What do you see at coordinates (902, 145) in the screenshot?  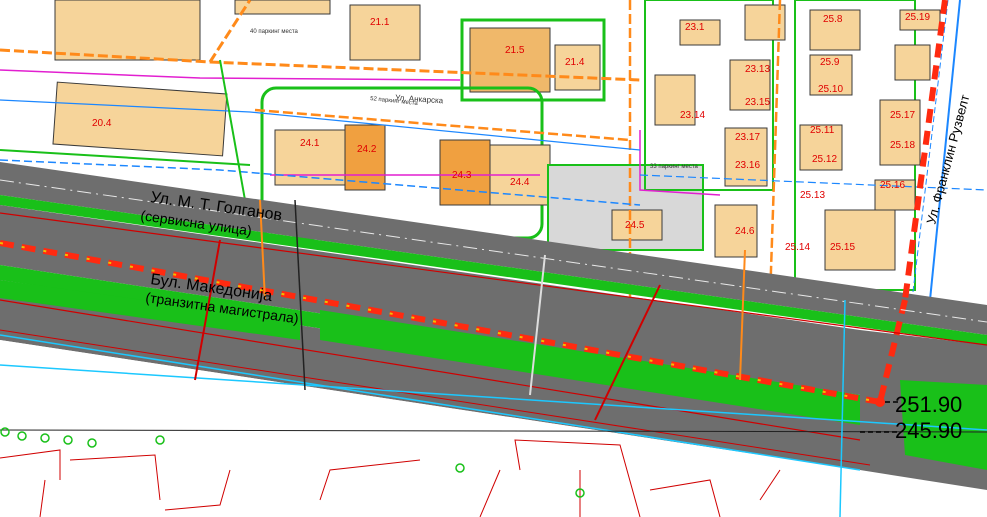 I see `parcel-label: 25.18` at bounding box center [902, 145].